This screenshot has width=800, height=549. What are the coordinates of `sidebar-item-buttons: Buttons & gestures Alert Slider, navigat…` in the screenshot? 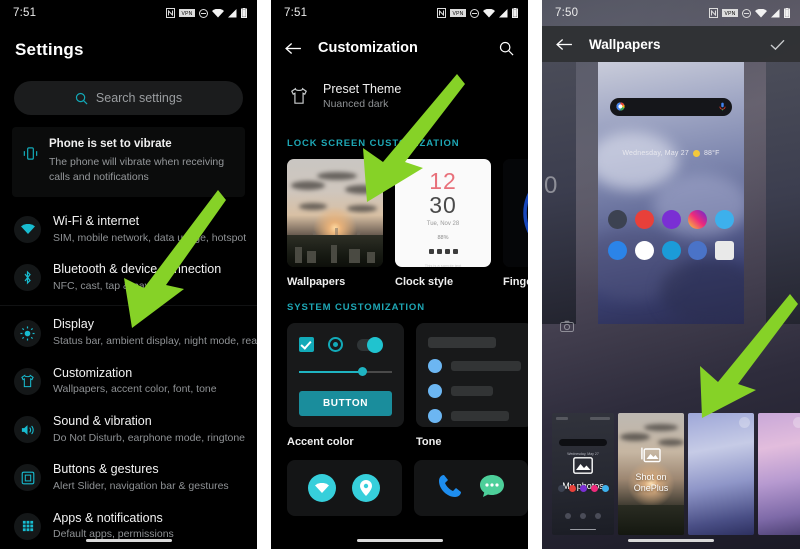 It's located at (128, 478).